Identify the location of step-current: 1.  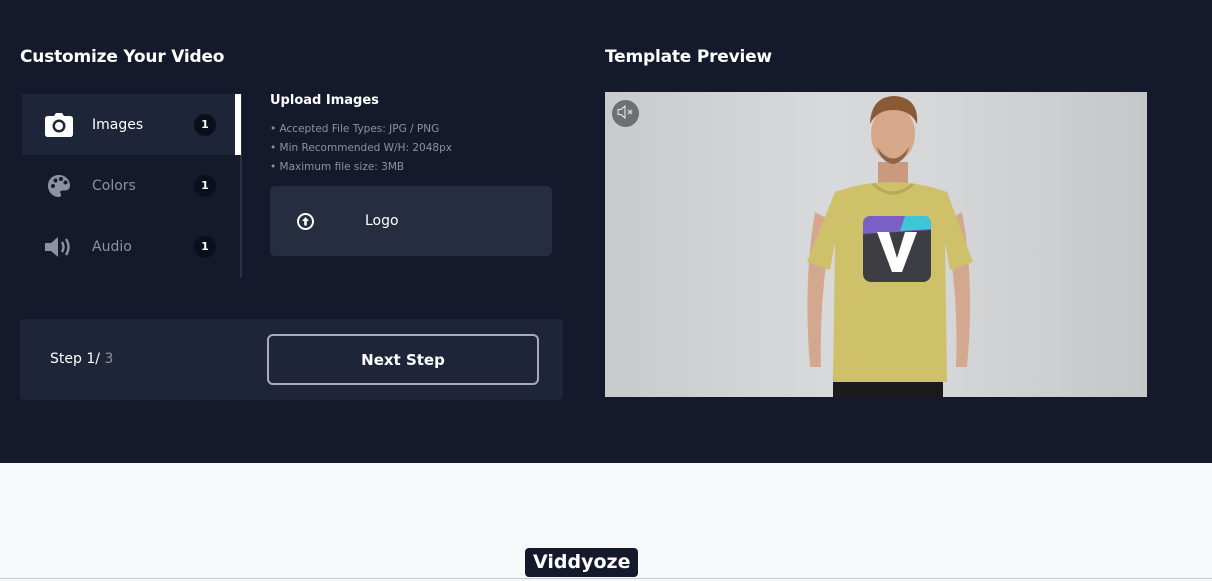
(91, 359).